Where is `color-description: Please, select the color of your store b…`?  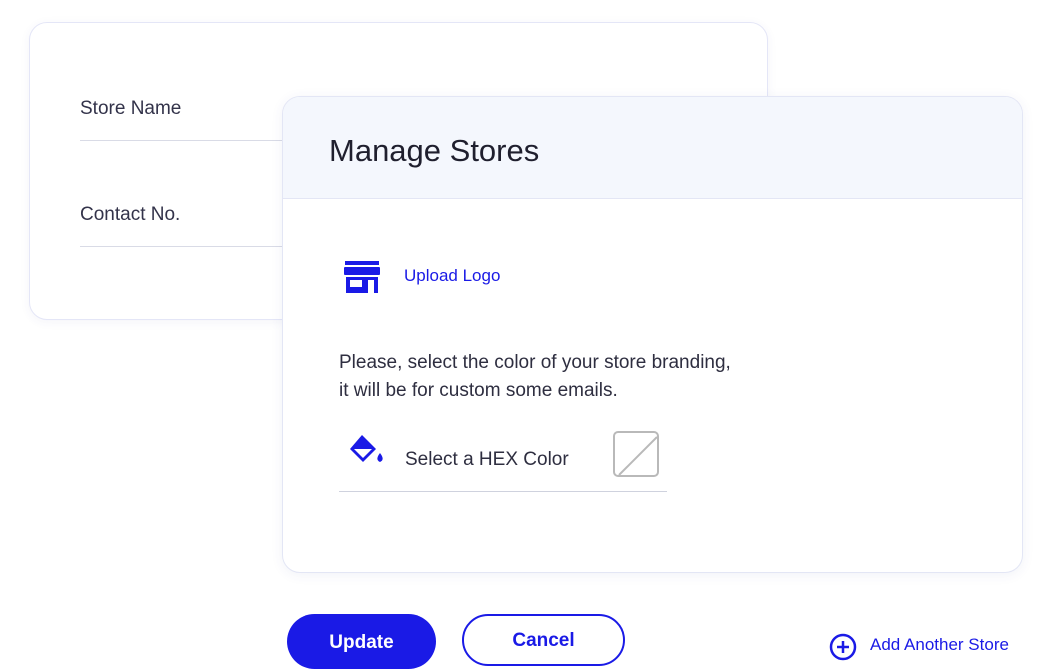
color-description: Please, select the color of your store b… is located at coordinates (574, 377).